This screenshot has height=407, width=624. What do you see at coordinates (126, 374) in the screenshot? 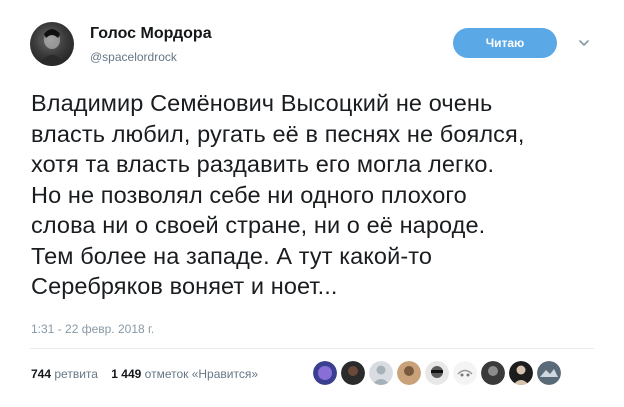
I see `likes-count: 1 449` at bounding box center [126, 374].